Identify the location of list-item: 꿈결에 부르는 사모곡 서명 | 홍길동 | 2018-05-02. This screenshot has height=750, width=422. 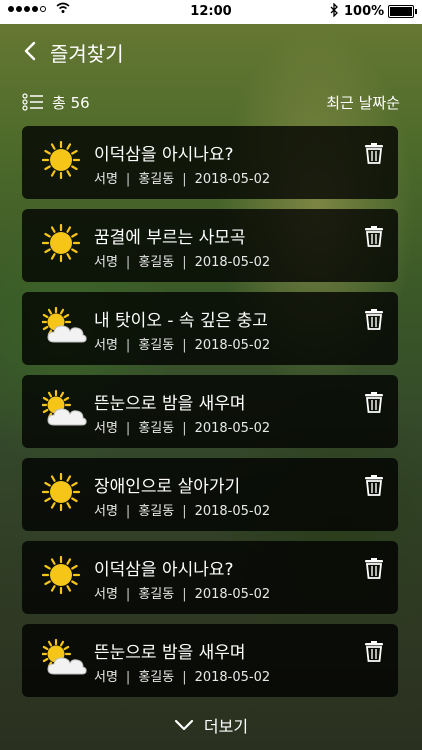
(210, 245).